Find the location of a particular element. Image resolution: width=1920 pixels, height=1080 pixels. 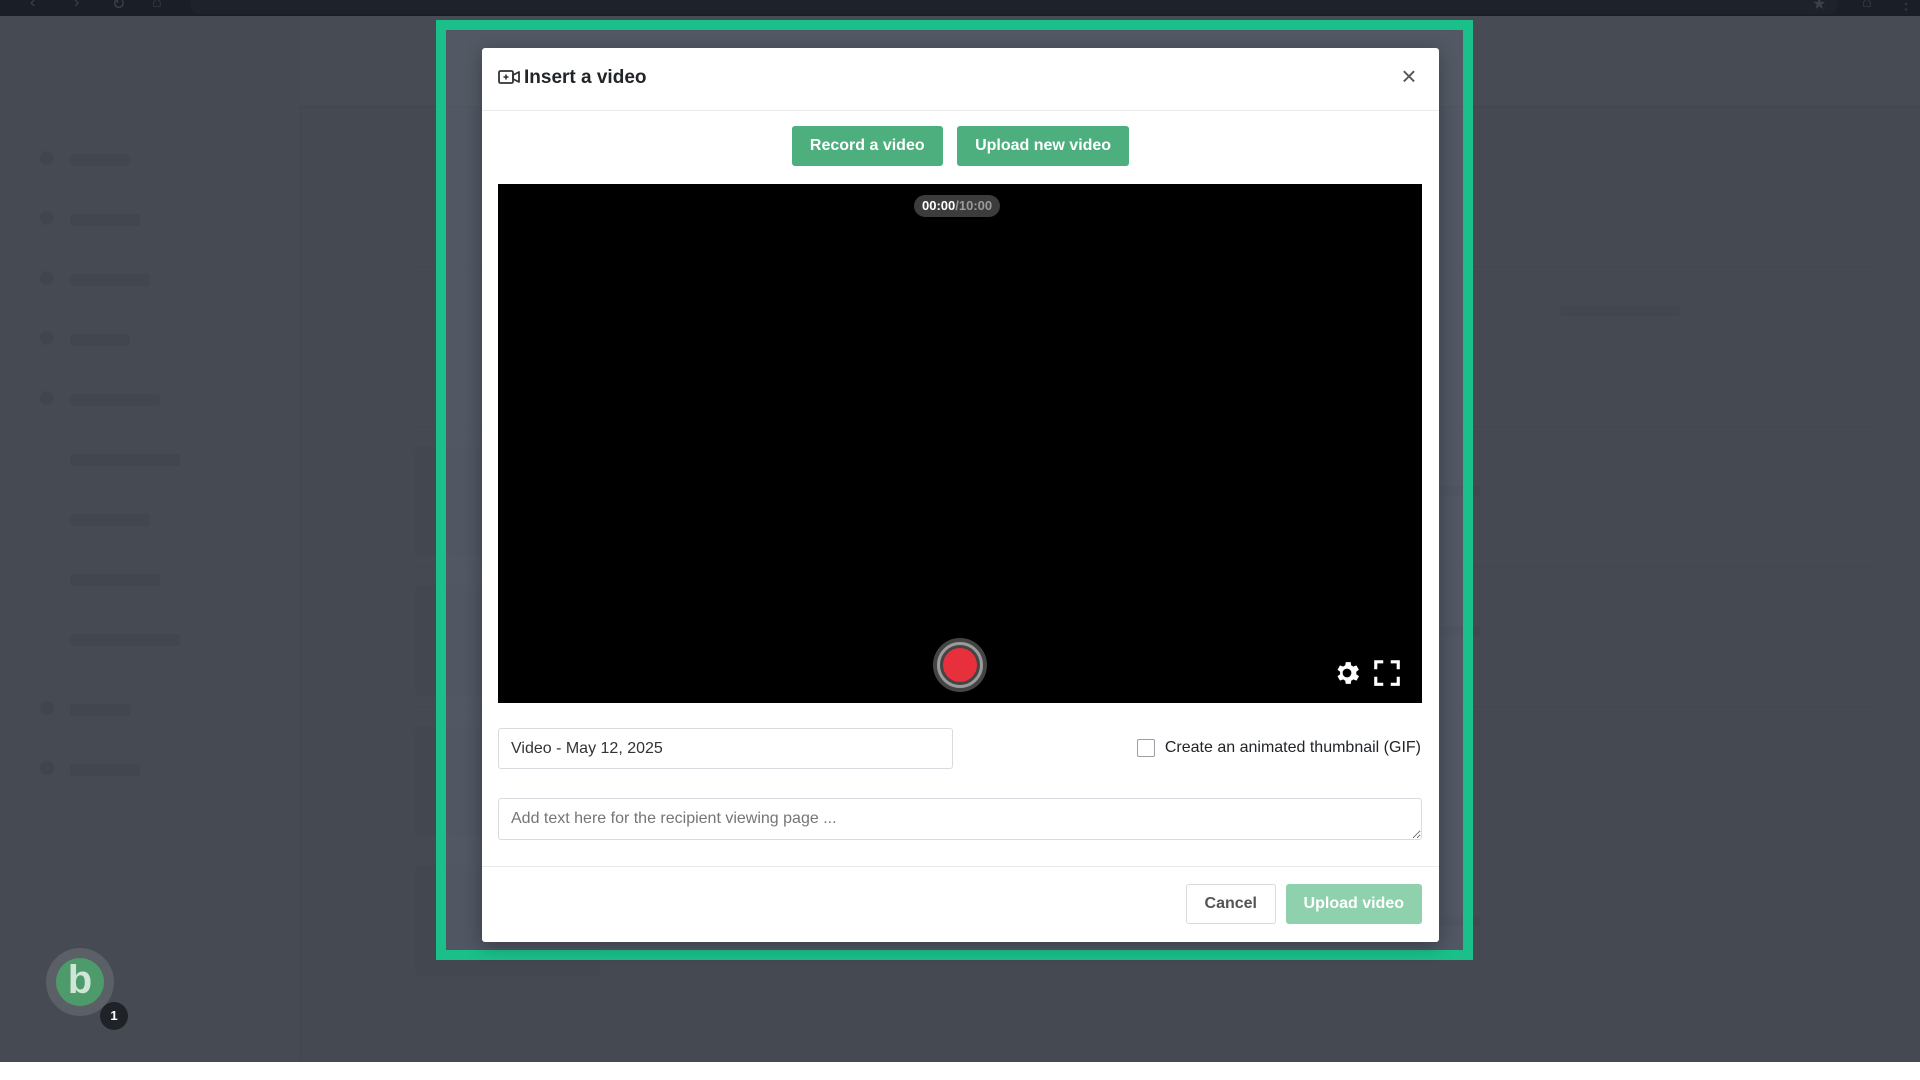

gear-icon is located at coordinates (1347, 673).